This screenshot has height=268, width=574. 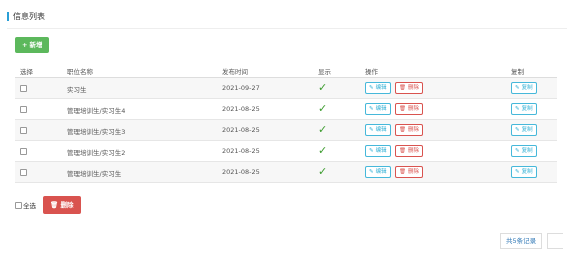 What do you see at coordinates (287, 19) in the screenshot?
I see `panel-header: 信息列表` at bounding box center [287, 19].